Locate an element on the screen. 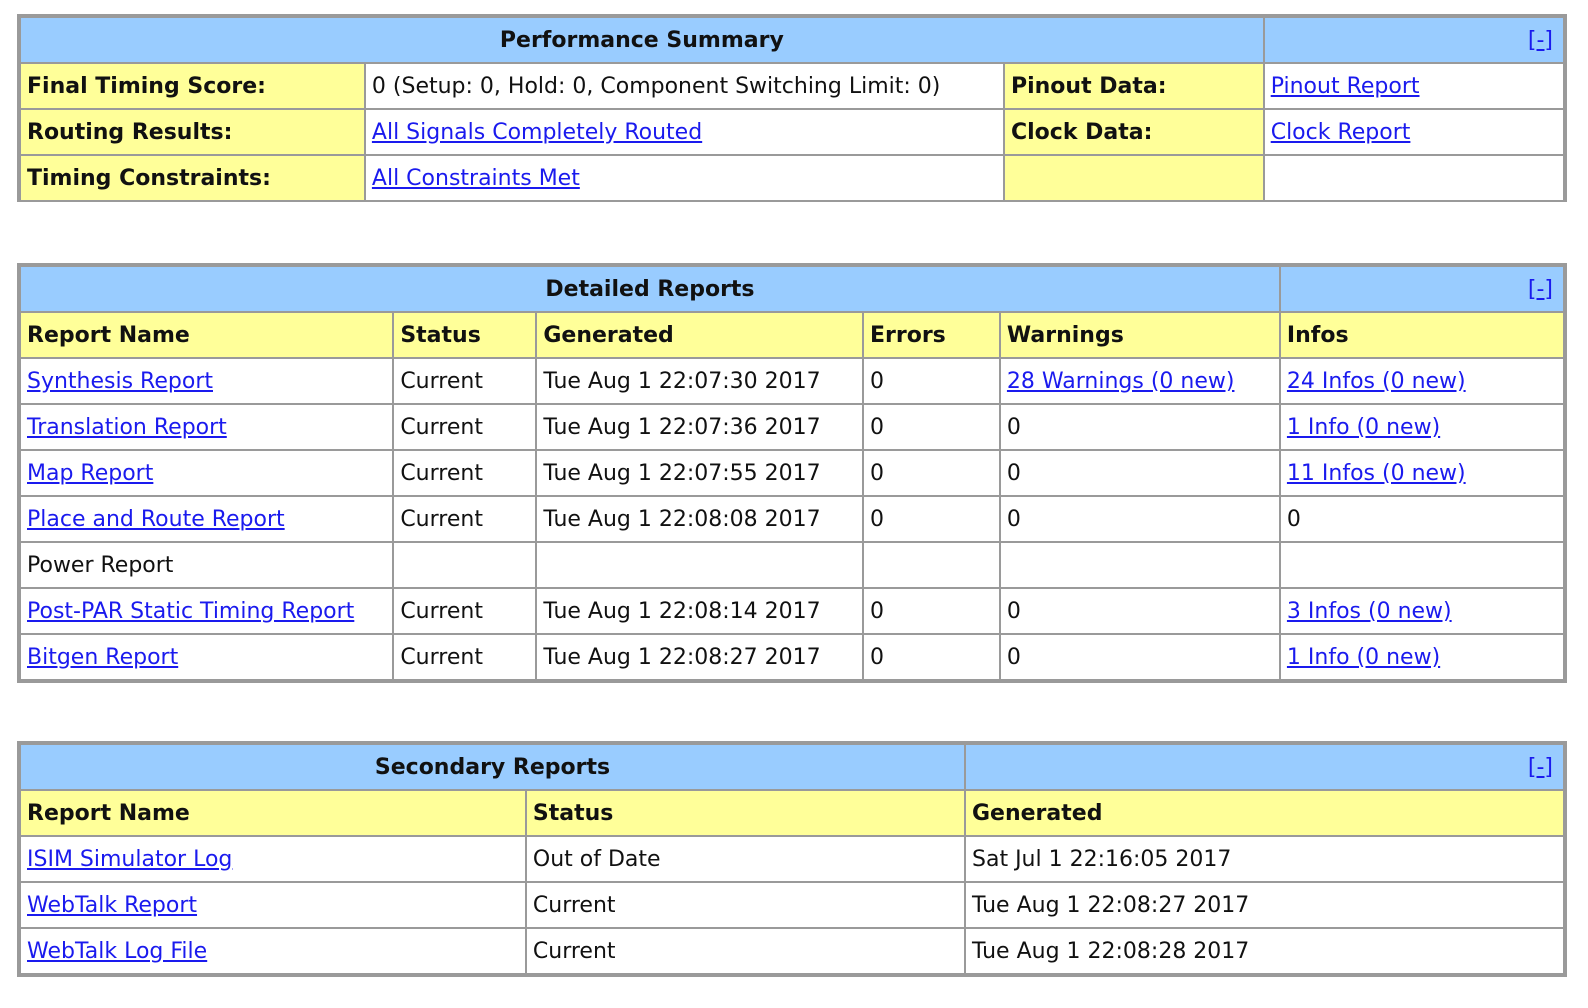 Image resolution: width=1588 pixels, height=1008 pixels. report-status: Out of Date is located at coordinates (745, 859).